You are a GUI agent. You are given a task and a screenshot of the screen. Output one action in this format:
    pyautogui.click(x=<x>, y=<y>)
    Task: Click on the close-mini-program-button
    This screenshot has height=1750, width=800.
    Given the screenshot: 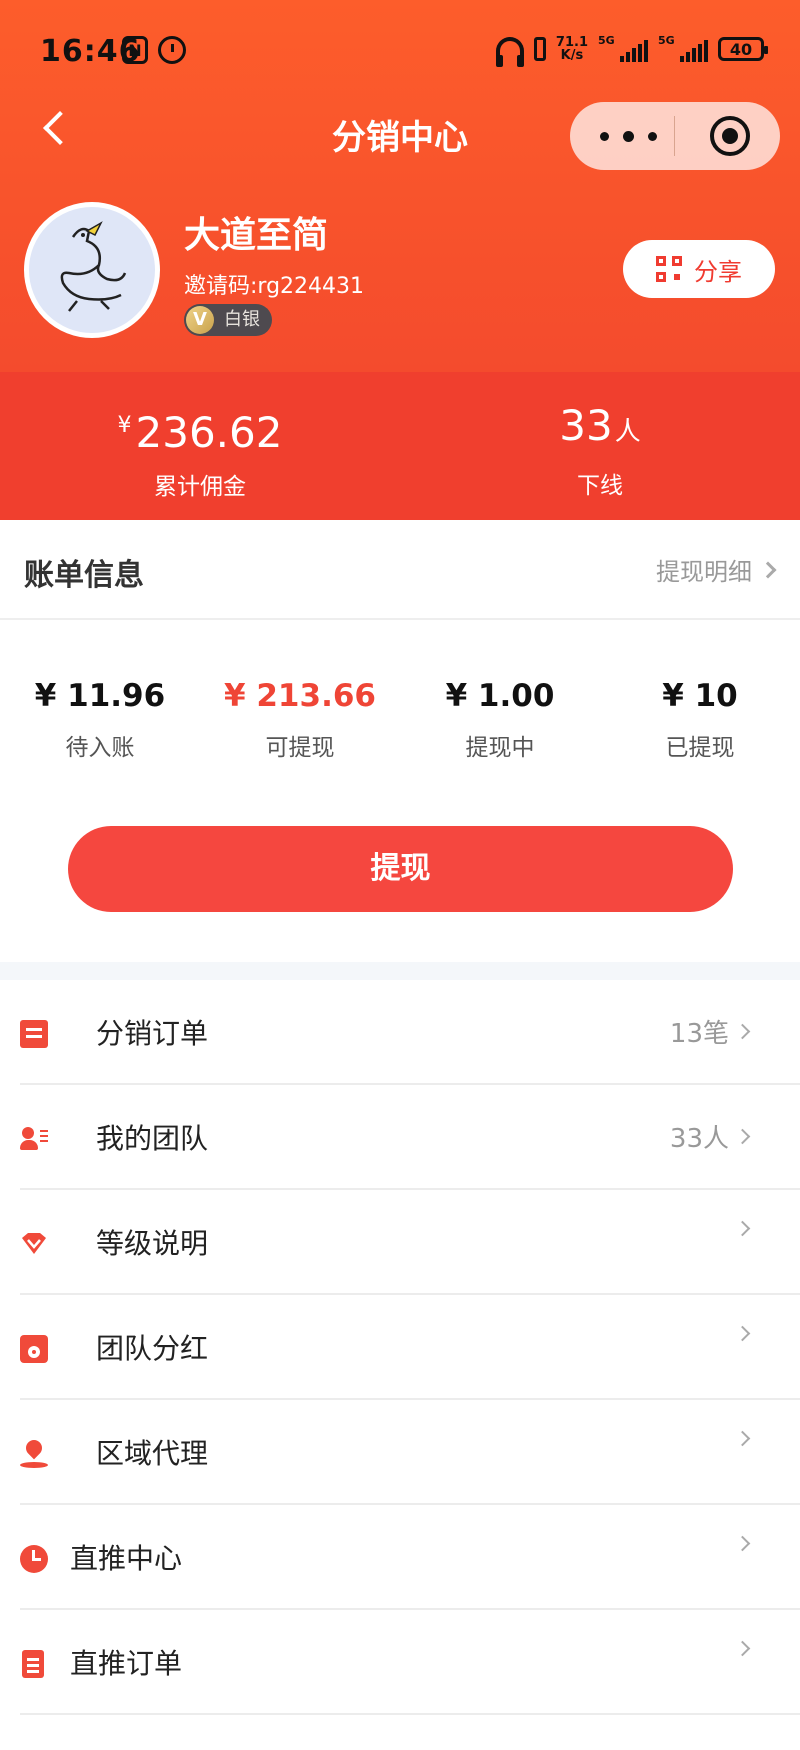 What is the action you would take?
    pyautogui.click(x=730, y=136)
    